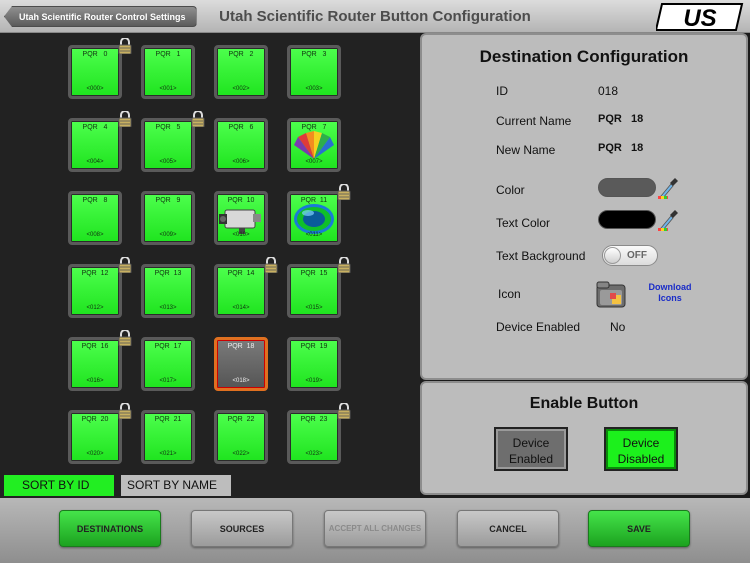 The height and width of the screenshot is (563, 750). What do you see at coordinates (95, 419) in the screenshot?
I see `tile-name: PQR 20` at bounding box center [95, 419].